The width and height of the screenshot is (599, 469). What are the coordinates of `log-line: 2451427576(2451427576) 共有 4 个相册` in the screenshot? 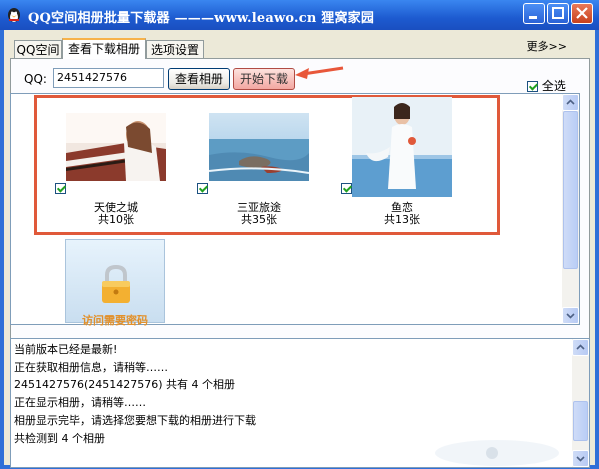 It's located at (125, 385).